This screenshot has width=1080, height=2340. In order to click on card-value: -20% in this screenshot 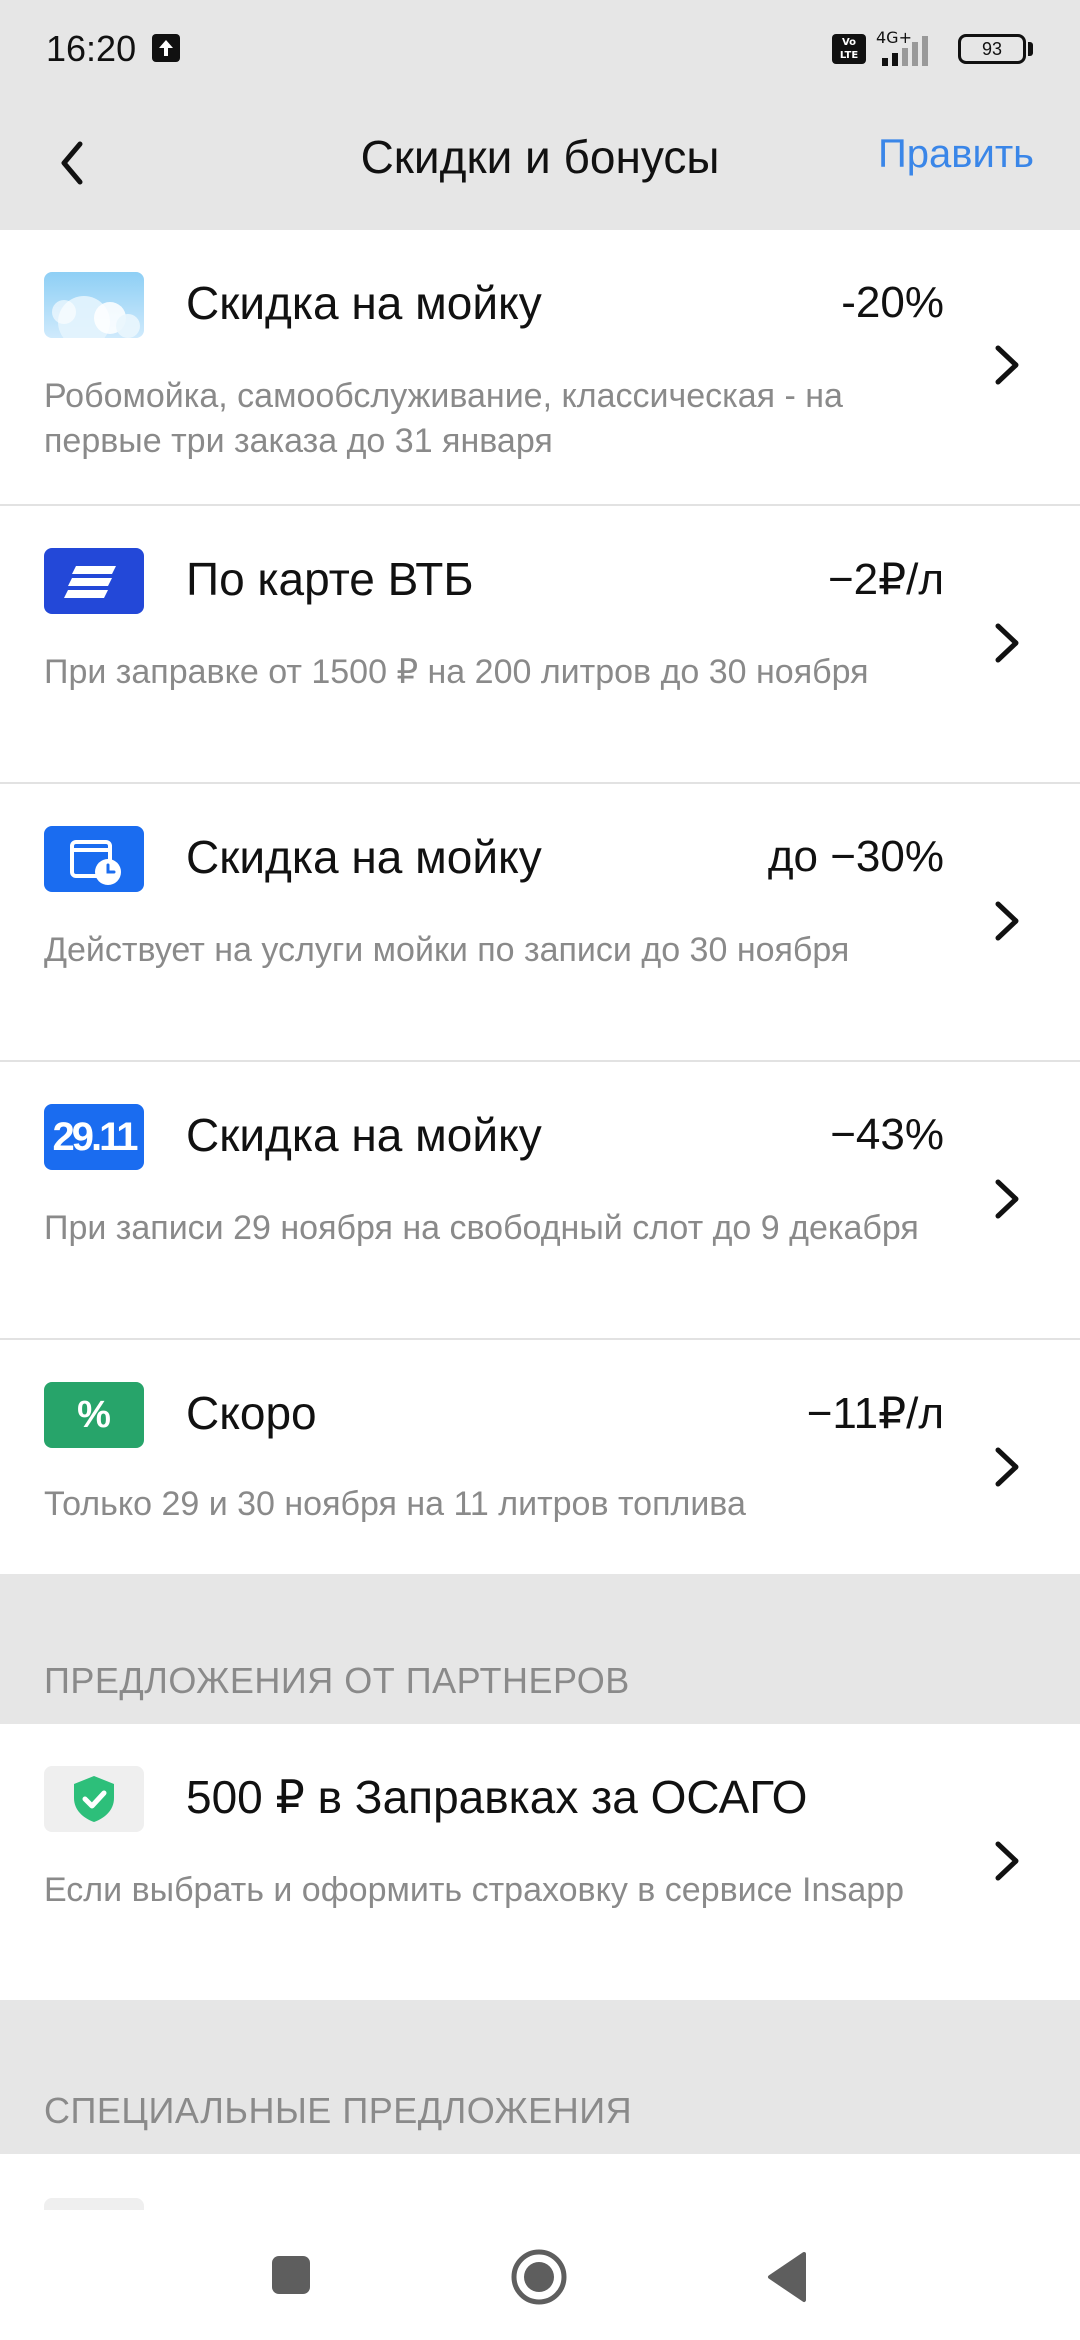, I will do `click(892, 302)`.